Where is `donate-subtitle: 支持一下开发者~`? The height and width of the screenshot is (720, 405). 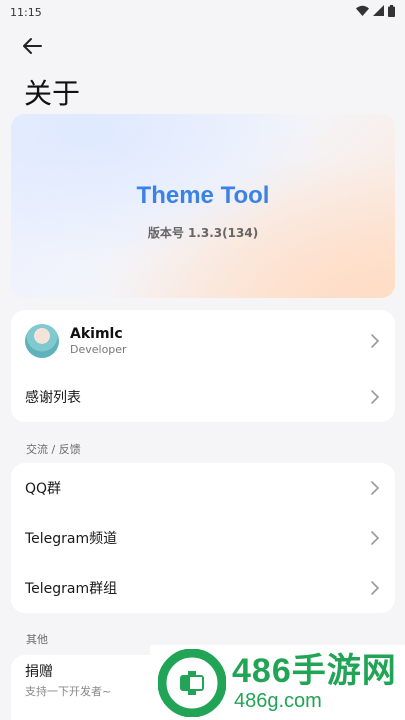
donate-subtitle: 支持一下开发者~ is located at coordinates (68, 691).